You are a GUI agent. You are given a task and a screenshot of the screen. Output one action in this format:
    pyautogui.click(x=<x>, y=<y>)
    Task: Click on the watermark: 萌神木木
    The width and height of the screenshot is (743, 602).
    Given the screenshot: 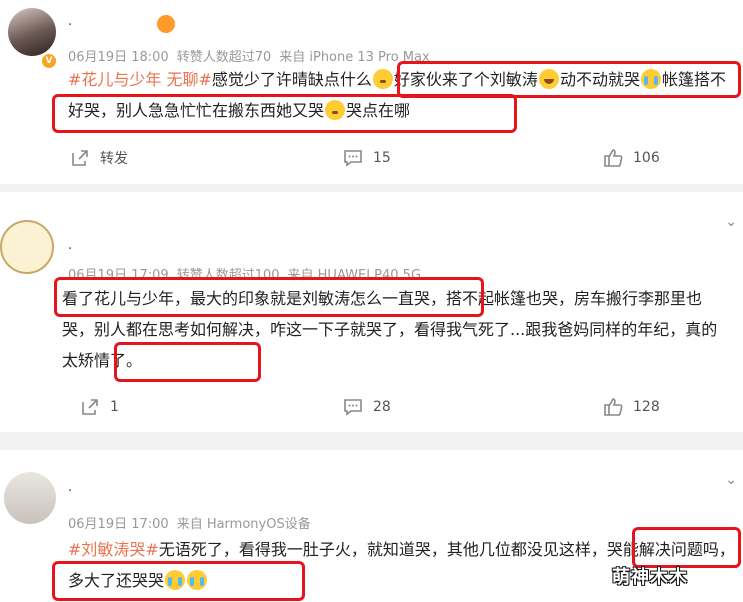 What is the action you would take?
    pyautogui.click(x=650, y=577)
    